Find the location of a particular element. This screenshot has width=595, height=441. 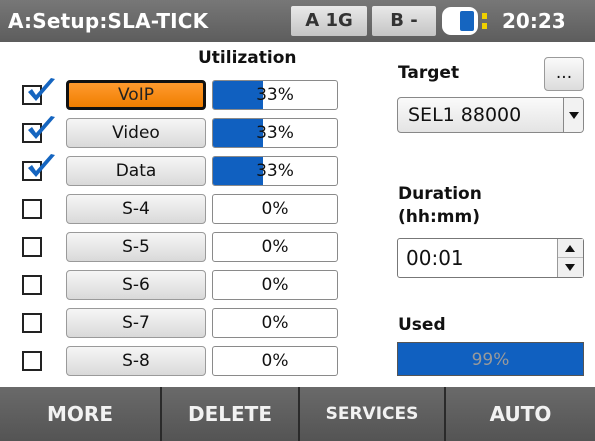

service-row: S-4 0% is located at coordinates (172, 209).